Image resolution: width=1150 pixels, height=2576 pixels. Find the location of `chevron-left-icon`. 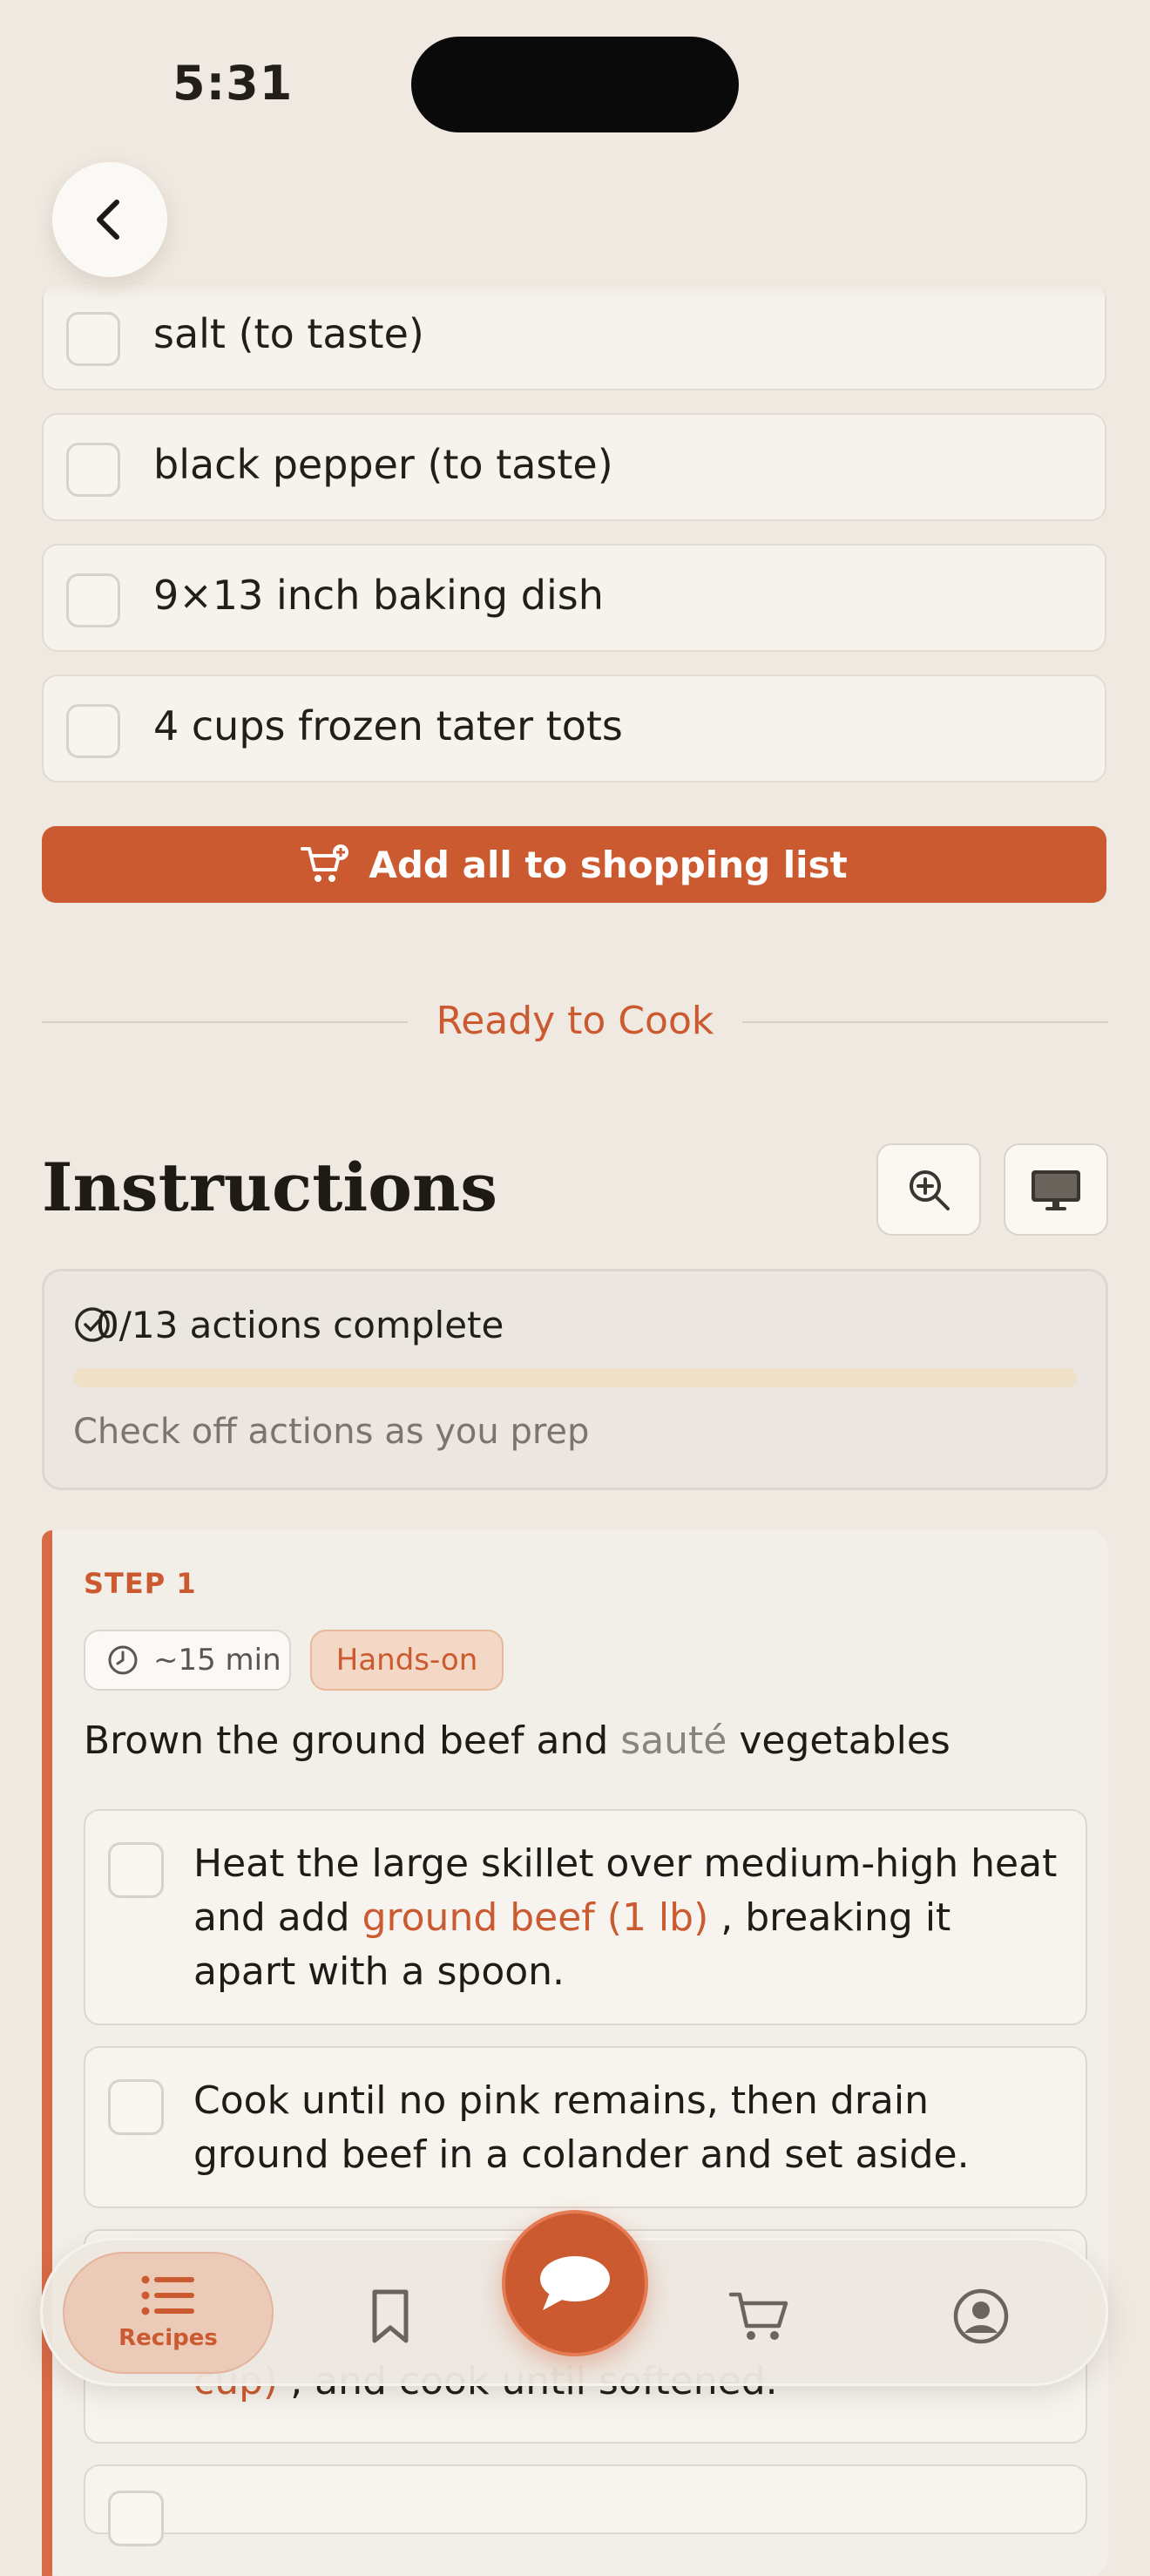

chevron-left-icon is located at coordinates (108, 220).